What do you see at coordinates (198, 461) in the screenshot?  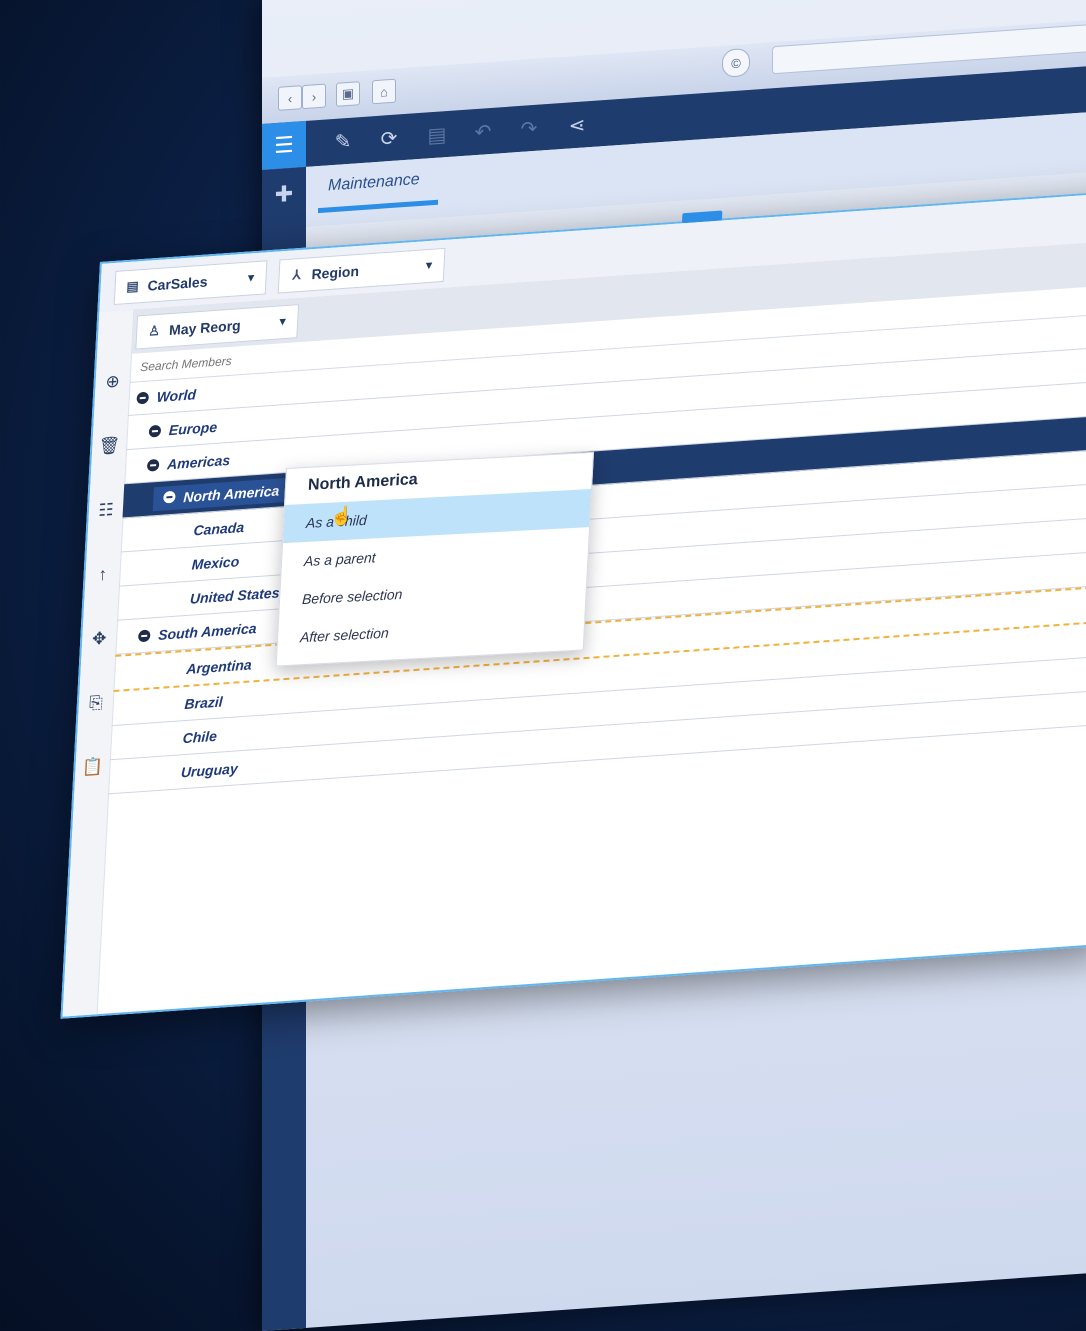 I see `tree-row-label: Americas` at bounding box center [198, 461].